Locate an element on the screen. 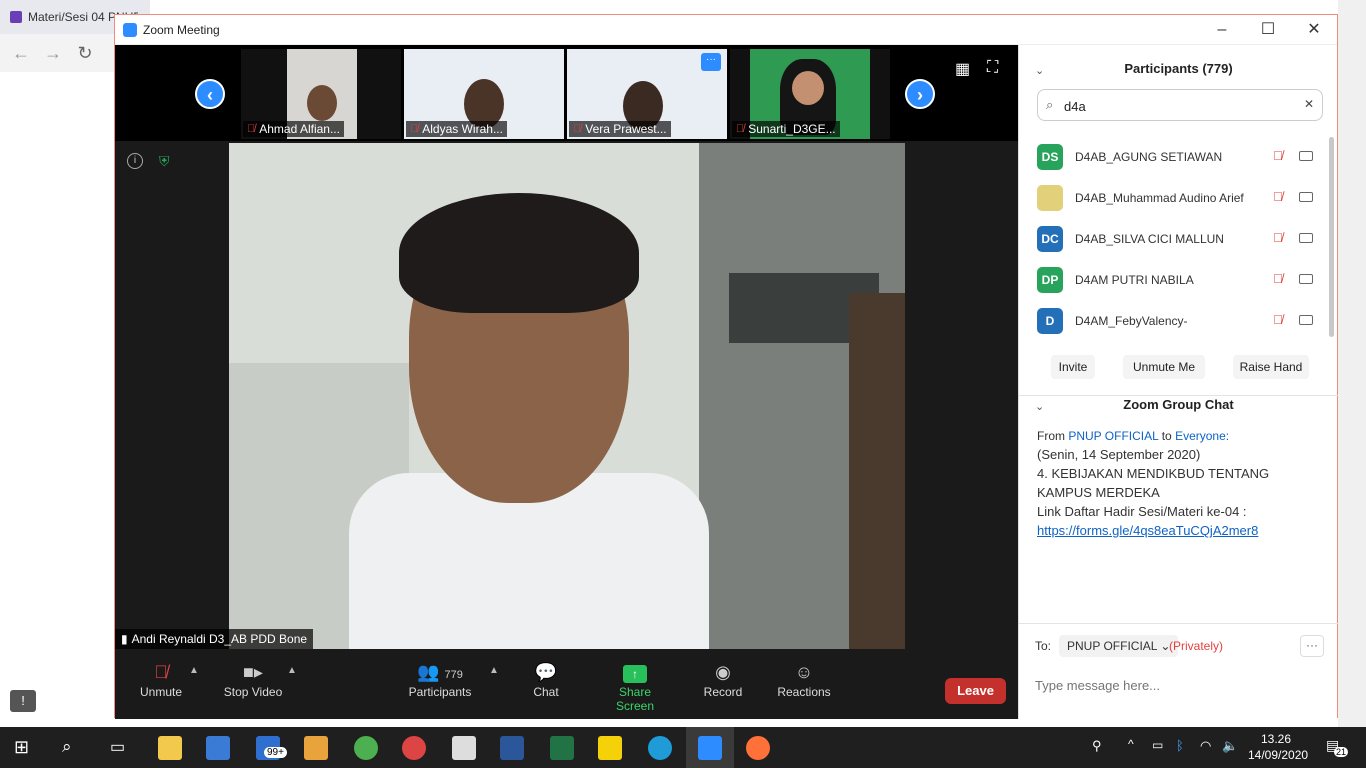 Image resolution: width=1366 pixels, height=768 pixels. sticky-notes-icon is located at coordinates (610, 748).